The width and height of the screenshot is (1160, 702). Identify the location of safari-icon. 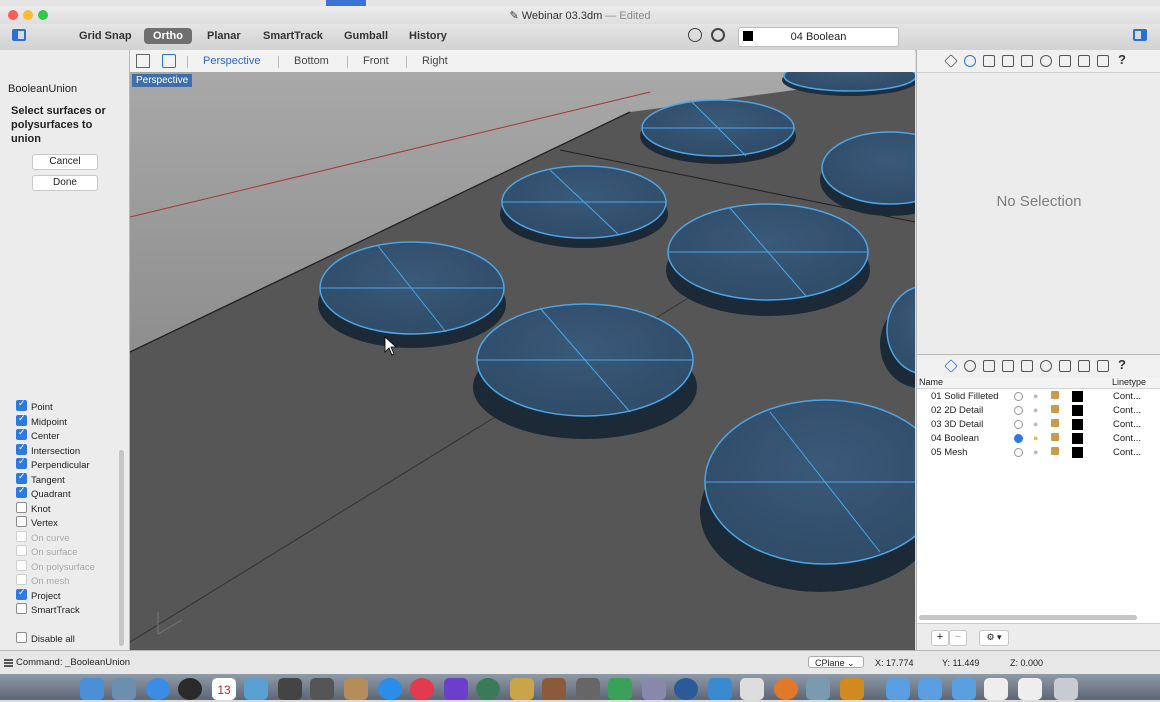
(158, 689).